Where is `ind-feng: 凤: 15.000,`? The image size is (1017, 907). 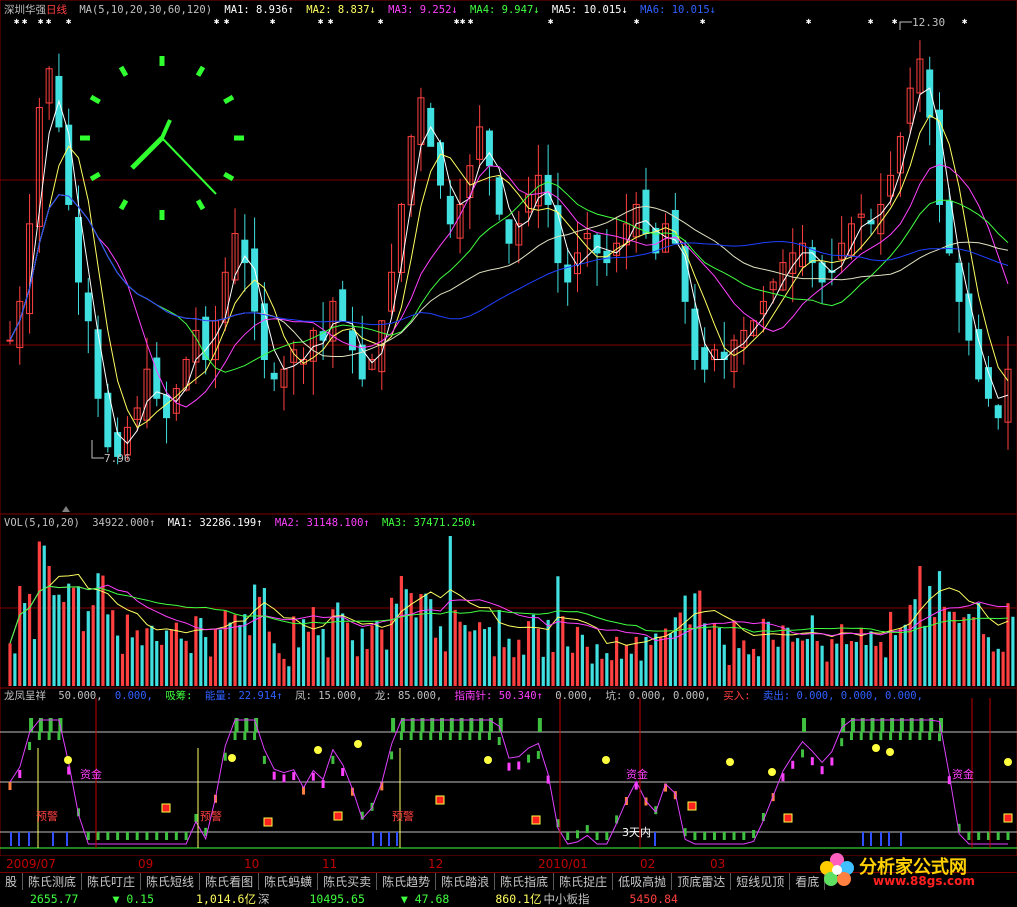
ind-feng: 凤: 15.000, is located at coordinates (329, 696).